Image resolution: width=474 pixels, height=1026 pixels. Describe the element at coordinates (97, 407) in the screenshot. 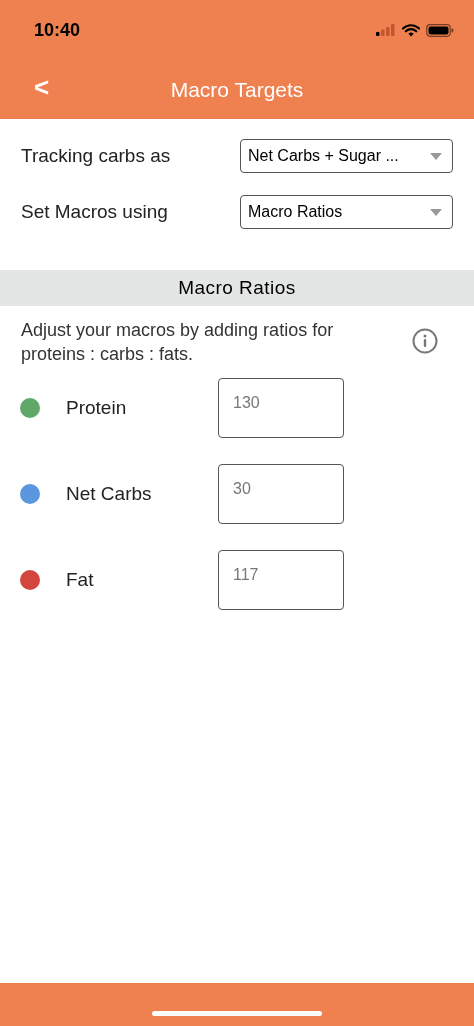

I see `macro-name: Protein` at that location.